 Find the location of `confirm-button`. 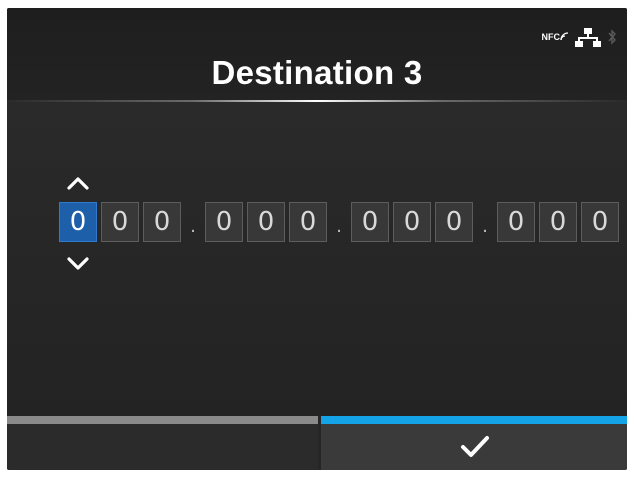

confirm-button is located at coordinates (474, 443).